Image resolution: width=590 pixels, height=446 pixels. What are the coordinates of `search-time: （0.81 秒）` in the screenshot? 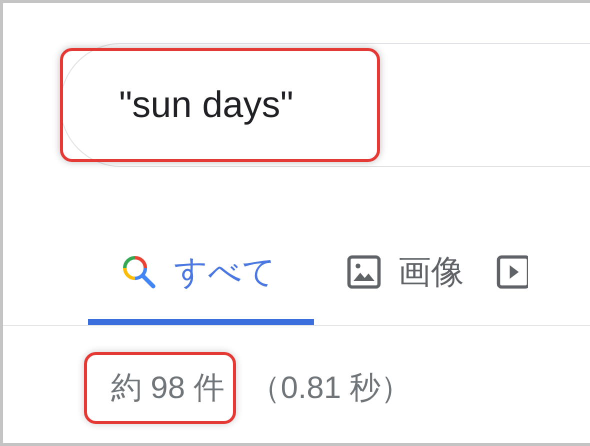 It's located at (331, 388).